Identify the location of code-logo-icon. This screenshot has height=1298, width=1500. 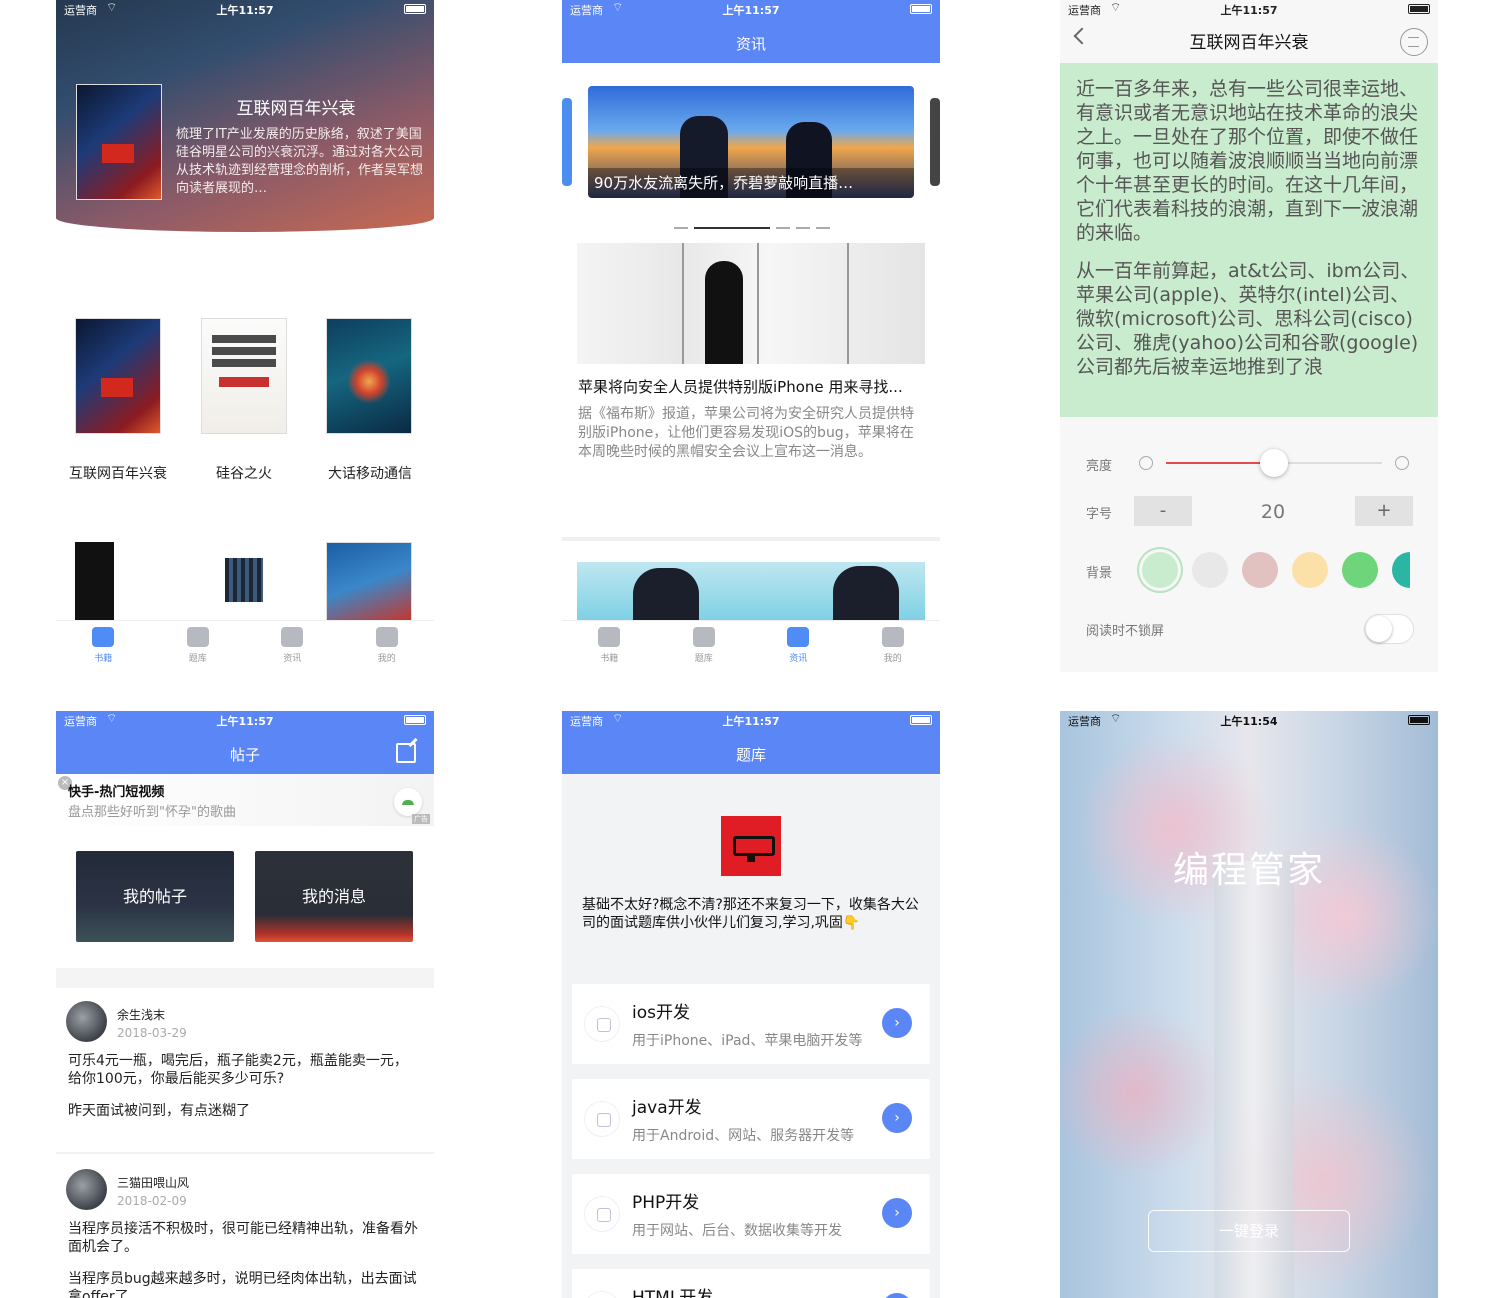
(751, 846).